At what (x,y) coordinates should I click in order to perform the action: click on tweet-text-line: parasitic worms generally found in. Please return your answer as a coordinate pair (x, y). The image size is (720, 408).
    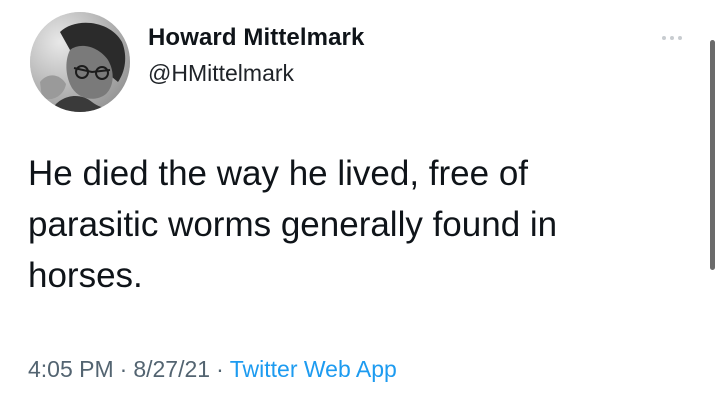
    Looking at the image, I should click on (293, 224).